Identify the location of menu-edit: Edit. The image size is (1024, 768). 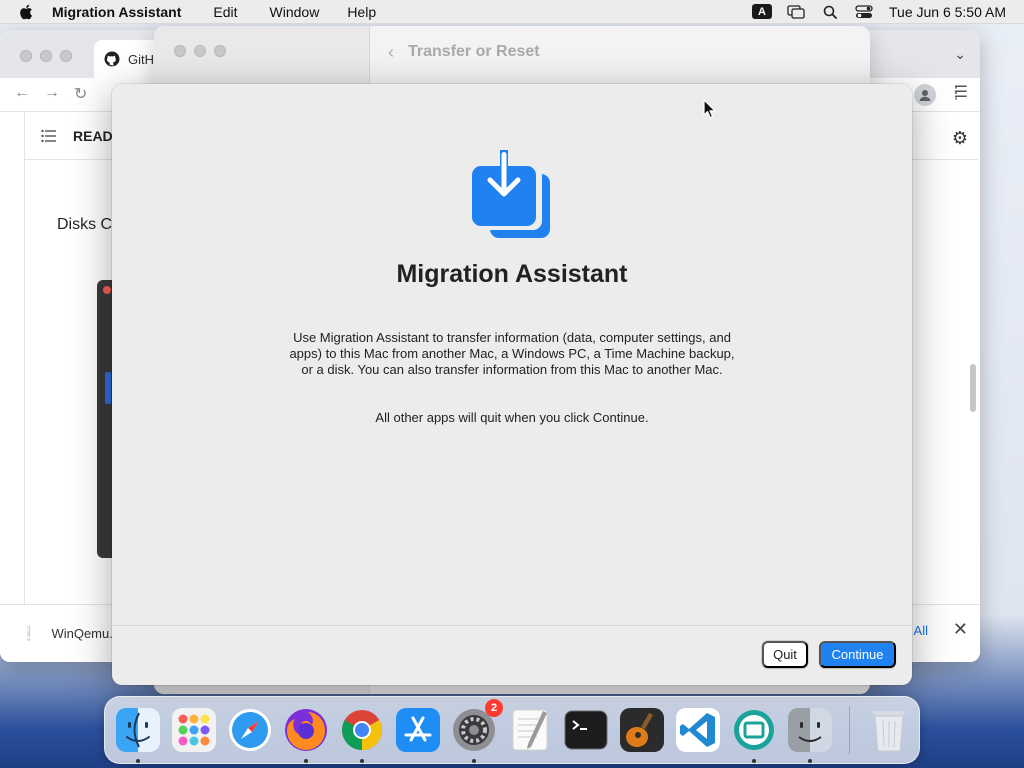
(241, 12).